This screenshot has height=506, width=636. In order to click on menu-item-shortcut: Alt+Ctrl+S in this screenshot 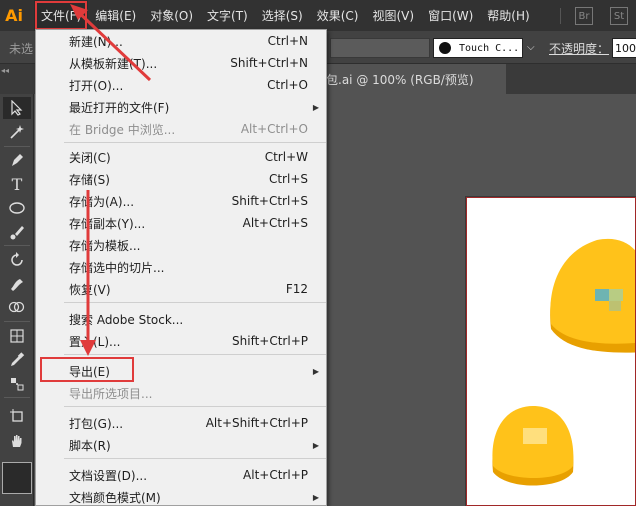, I will do `click(275, 223)`.